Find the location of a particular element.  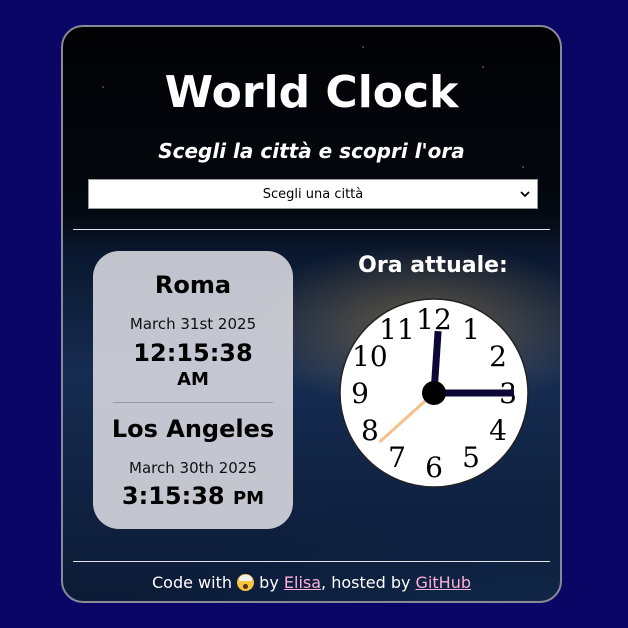

city-select-value: Scegli una città is located at coordinates (313, 194).